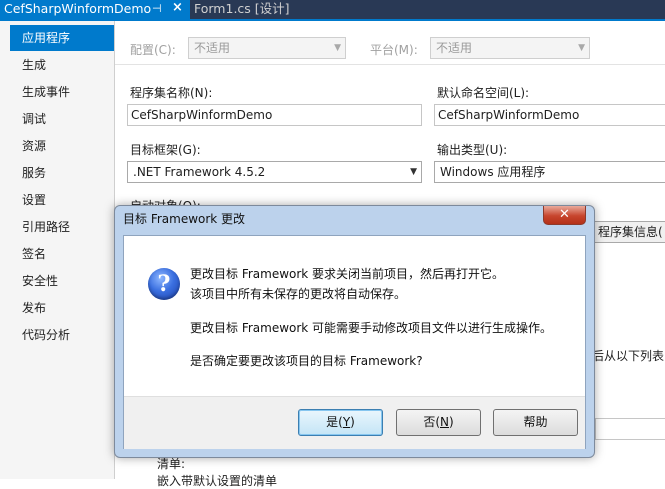  What do you see at coordinates (57, 173) in the screenshot?
I see `sidebar-item-services: 服务` at bounding box center [57, 173].